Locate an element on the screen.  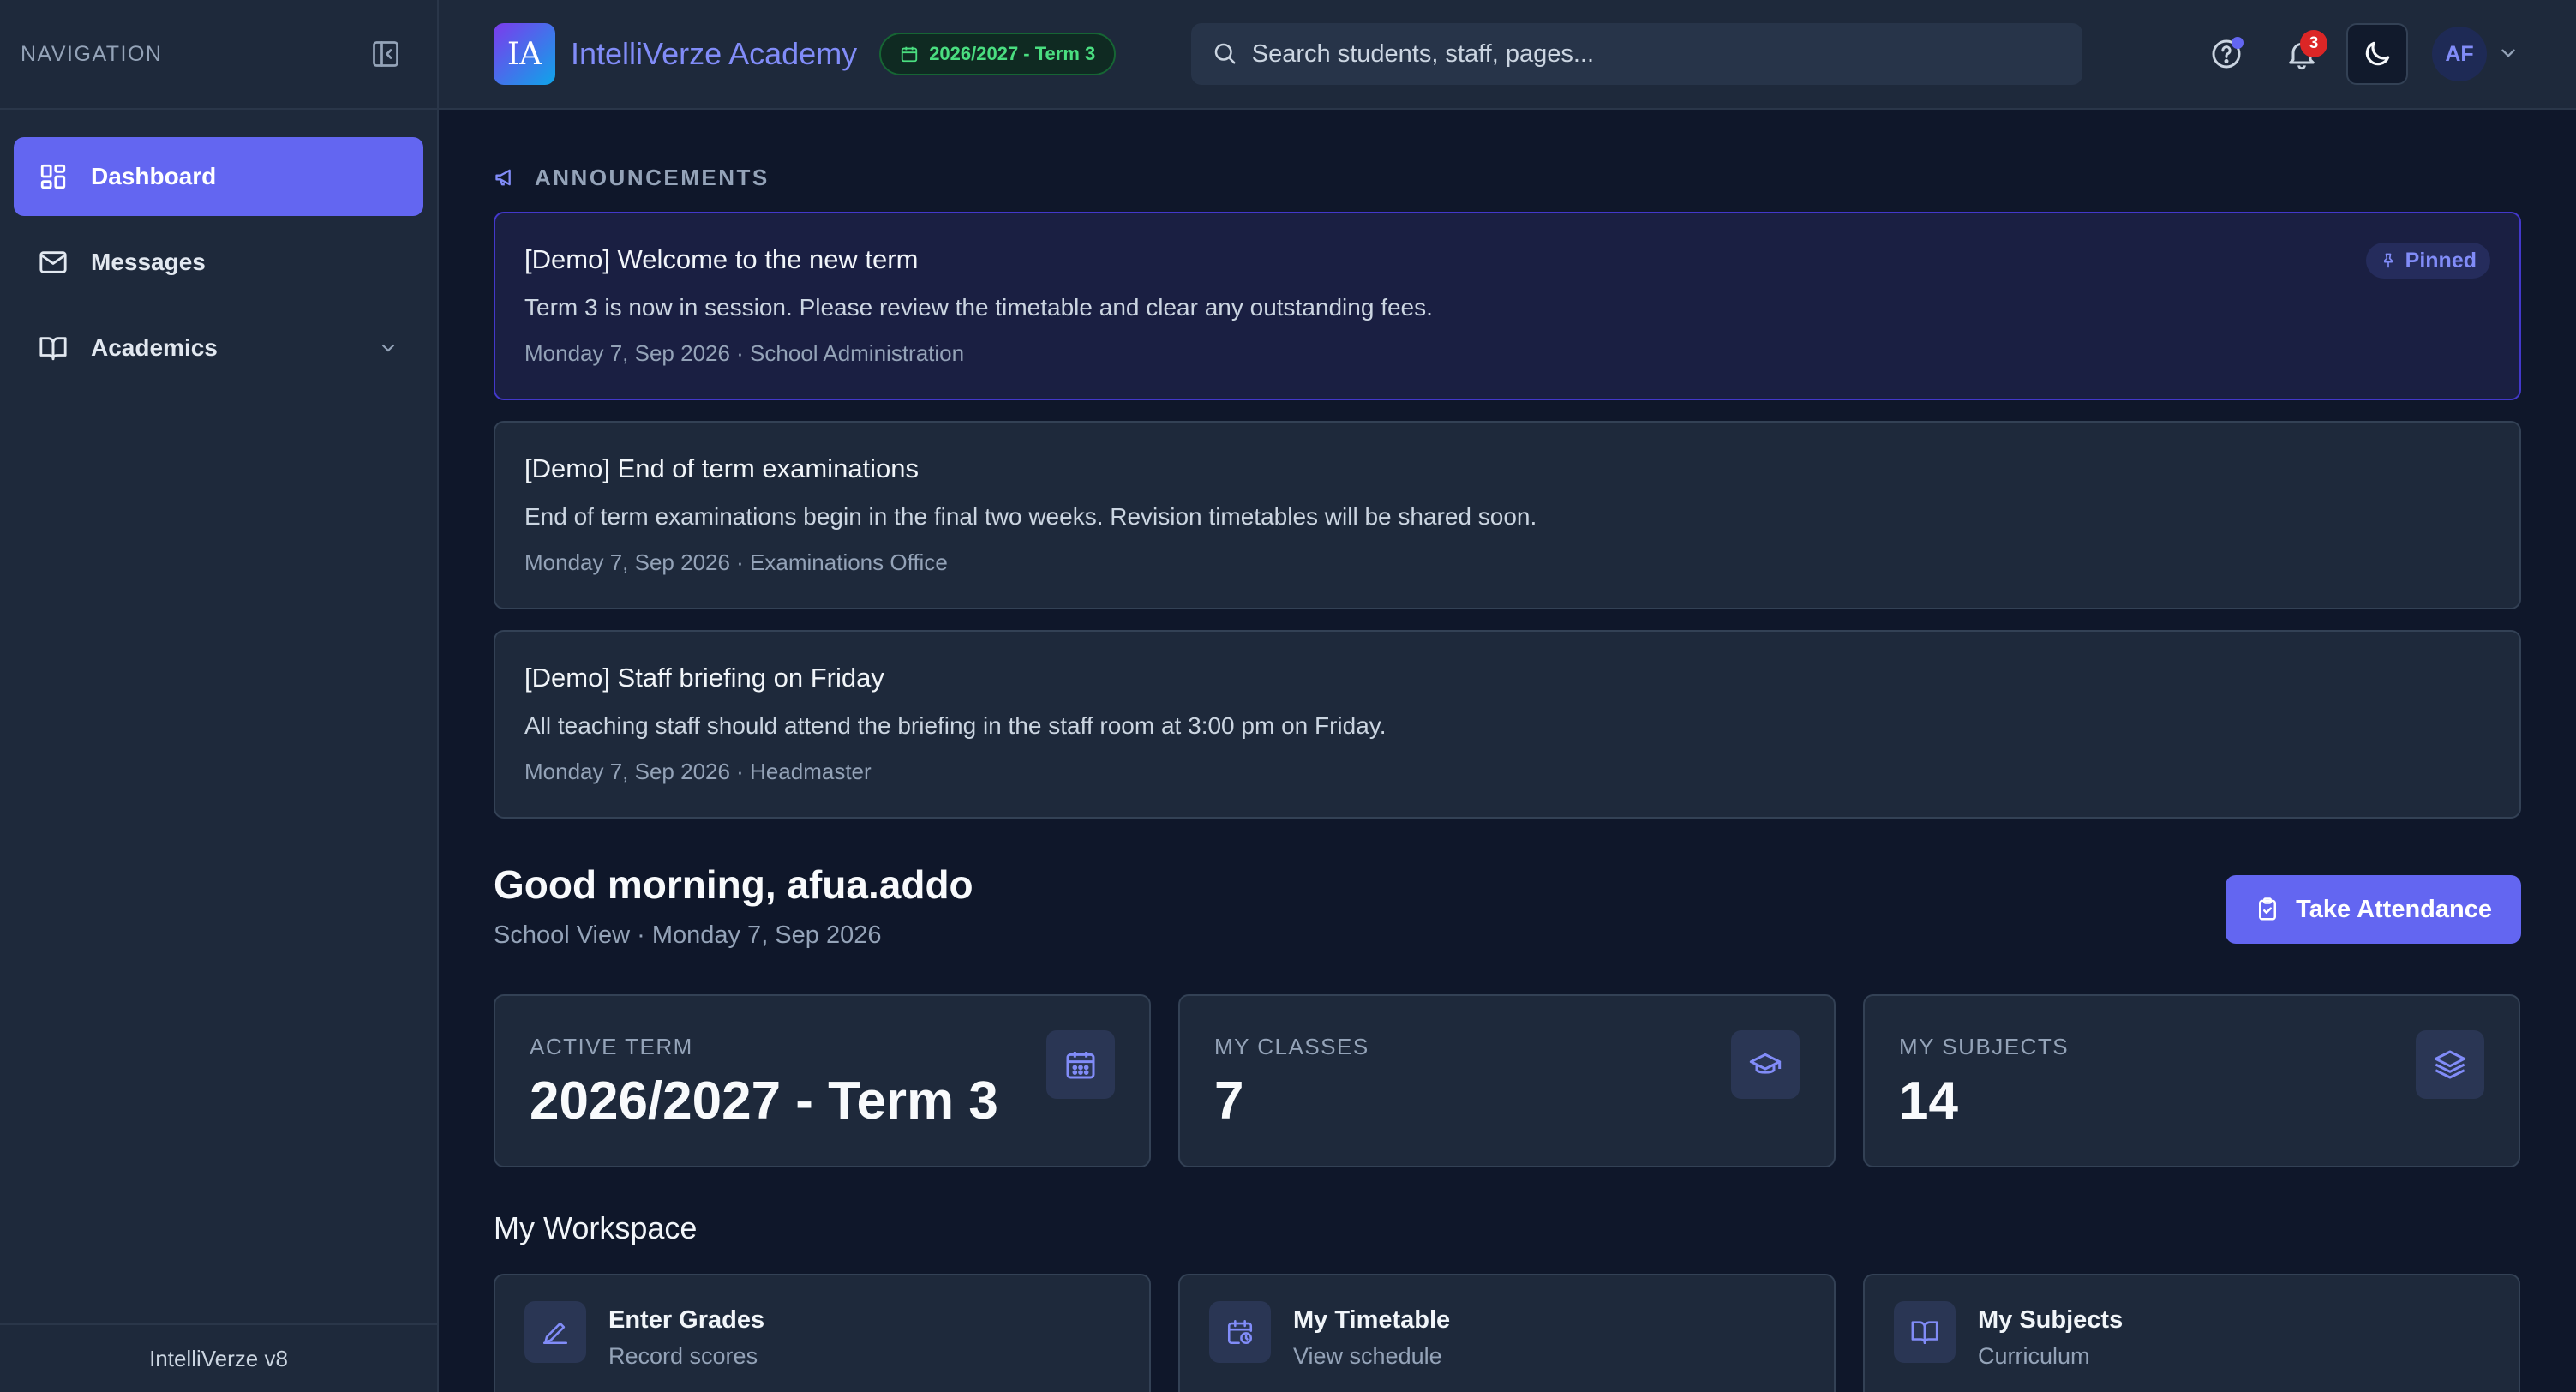
help-button is located at coordinates (2226, 54).